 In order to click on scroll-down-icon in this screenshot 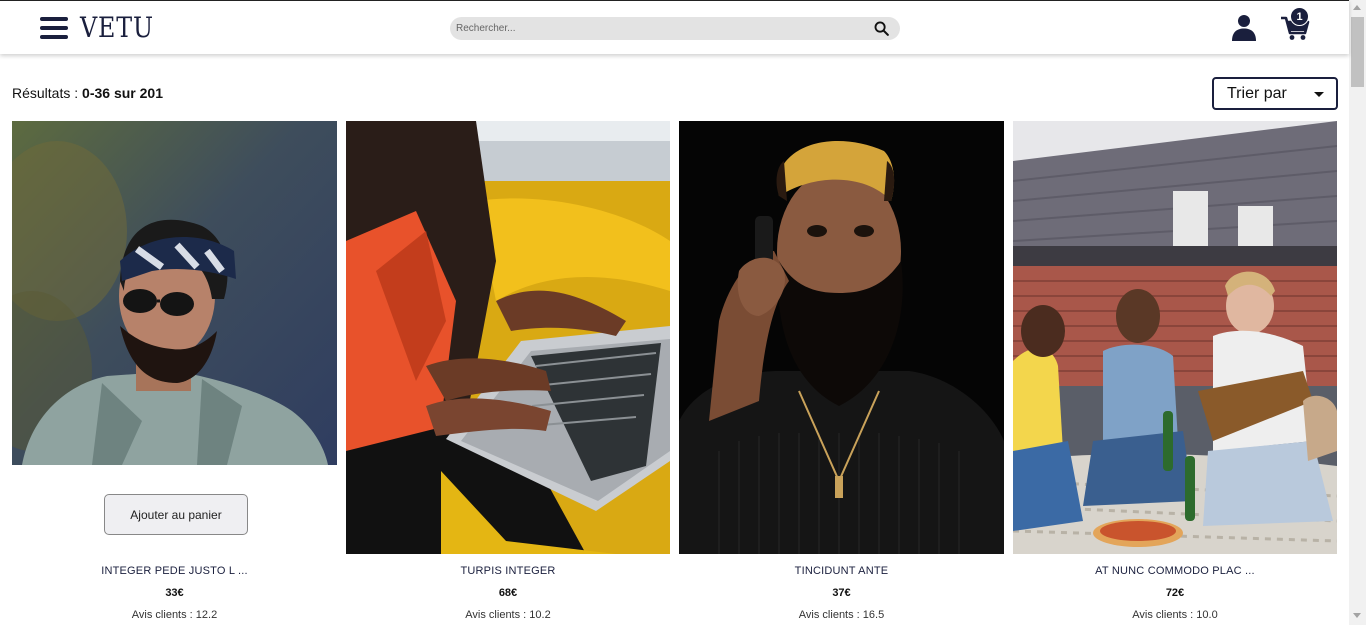, I will do `click(1357, 615)`.